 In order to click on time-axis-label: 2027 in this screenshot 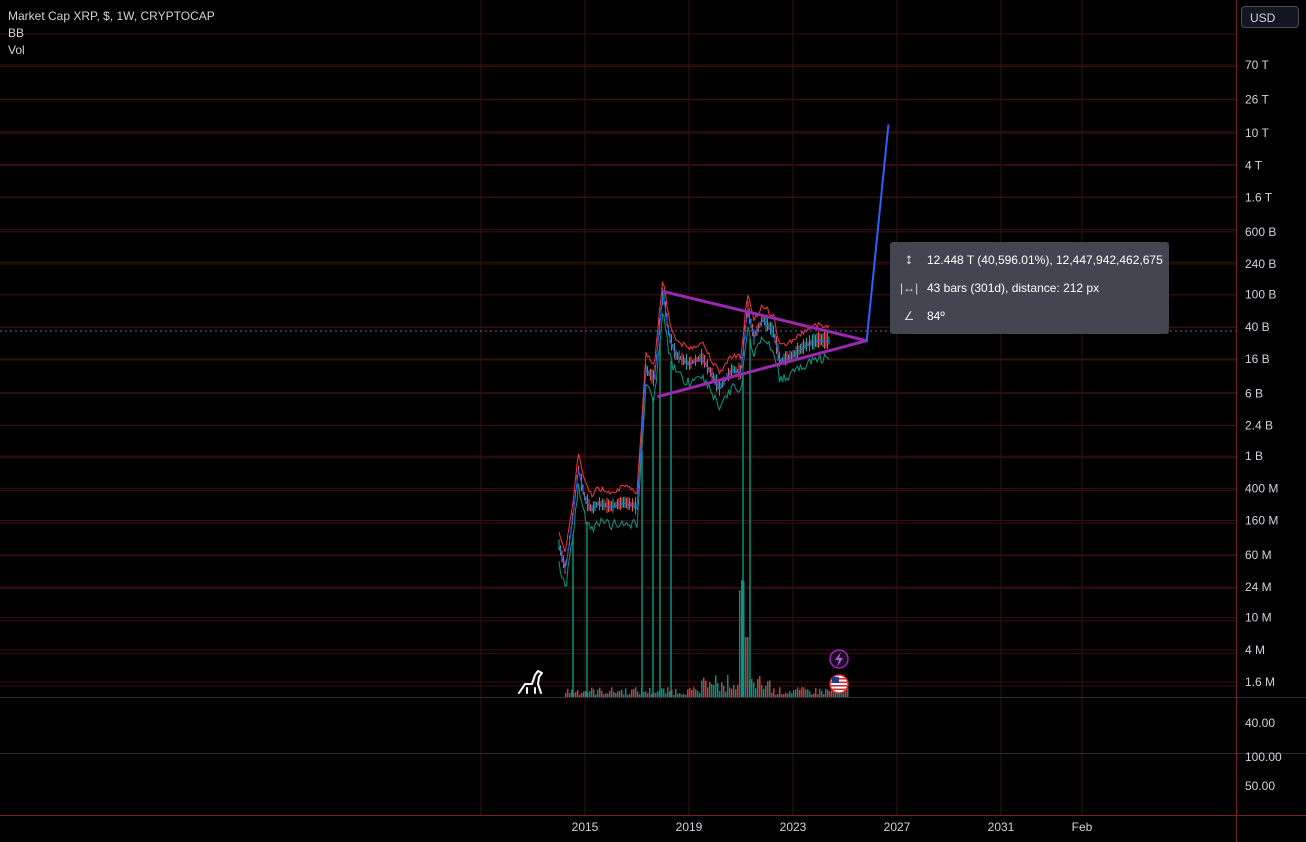, I will do `click(897, 827)`.